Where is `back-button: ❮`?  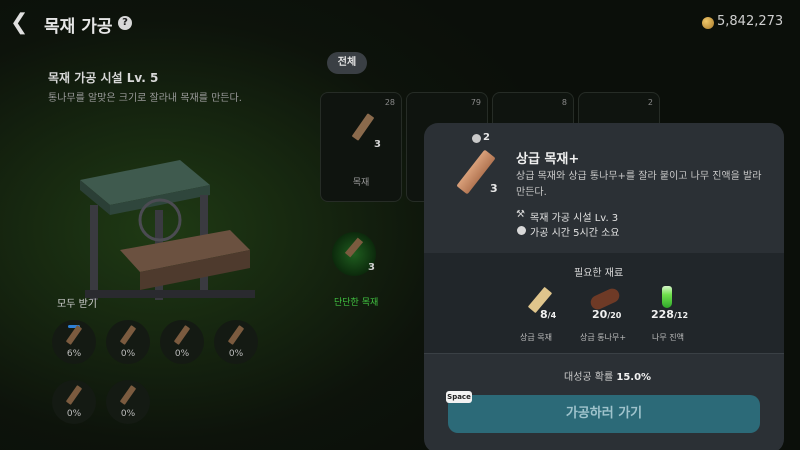 back-button: ❮ is located at coordinates (23, 23).